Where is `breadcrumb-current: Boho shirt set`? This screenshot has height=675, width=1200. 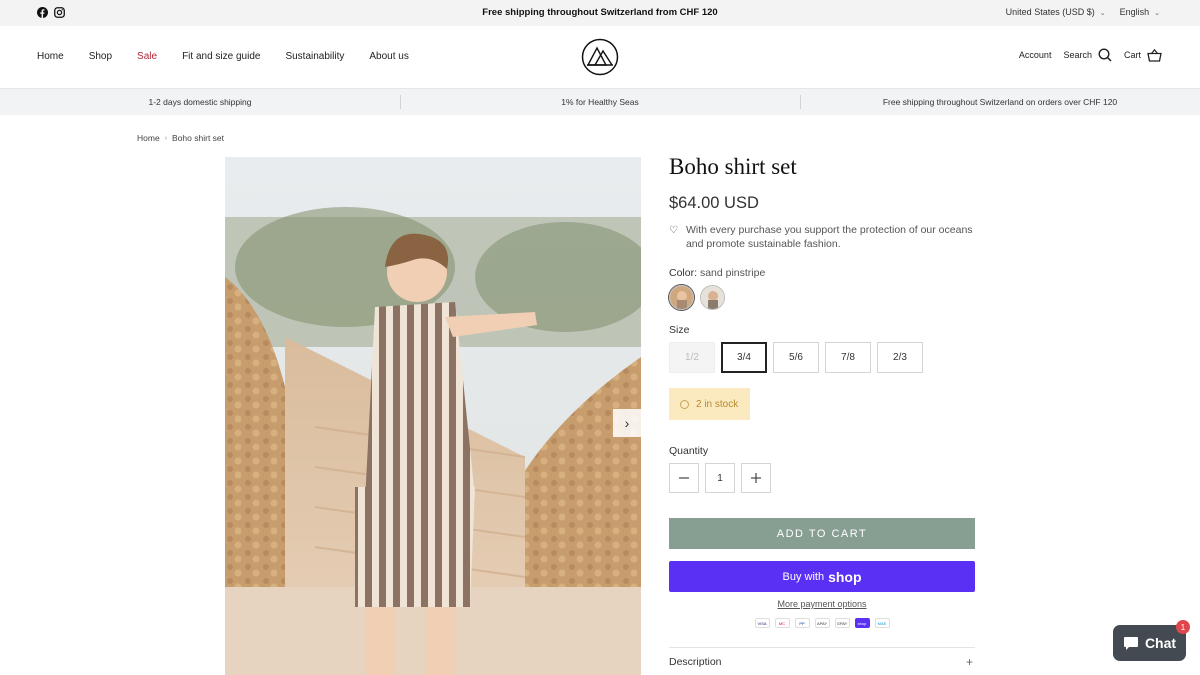
breadcrumb-current: Boho shirt set is located at coordinates (198, 138).